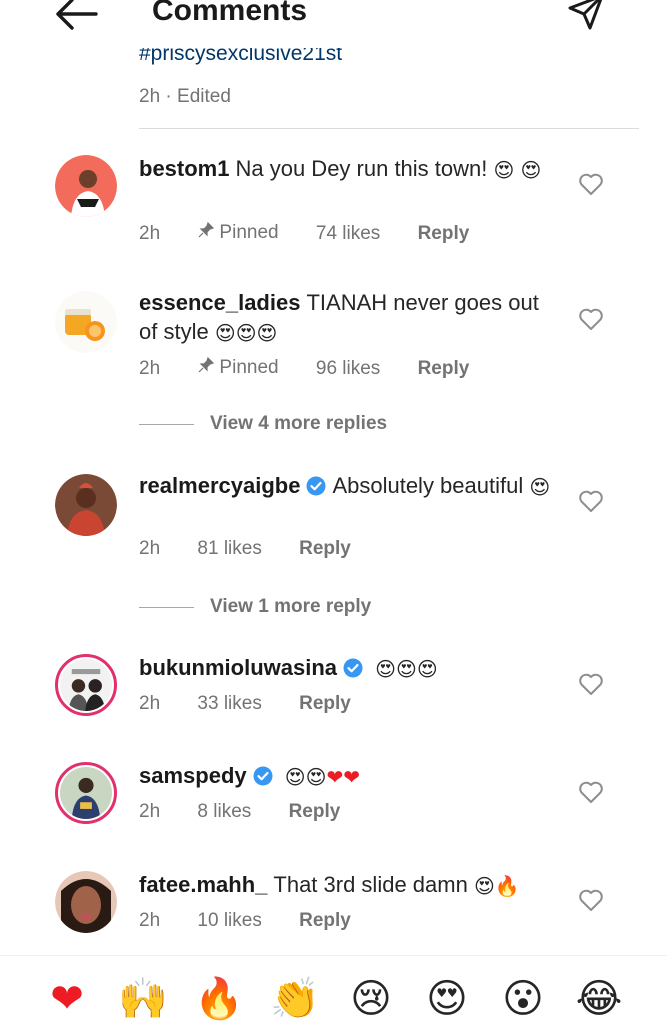  What do you see at coordinates (507, 886) in the screenshot?
I see `fire-emoji: 🔥` at bounding box center [507, 886].